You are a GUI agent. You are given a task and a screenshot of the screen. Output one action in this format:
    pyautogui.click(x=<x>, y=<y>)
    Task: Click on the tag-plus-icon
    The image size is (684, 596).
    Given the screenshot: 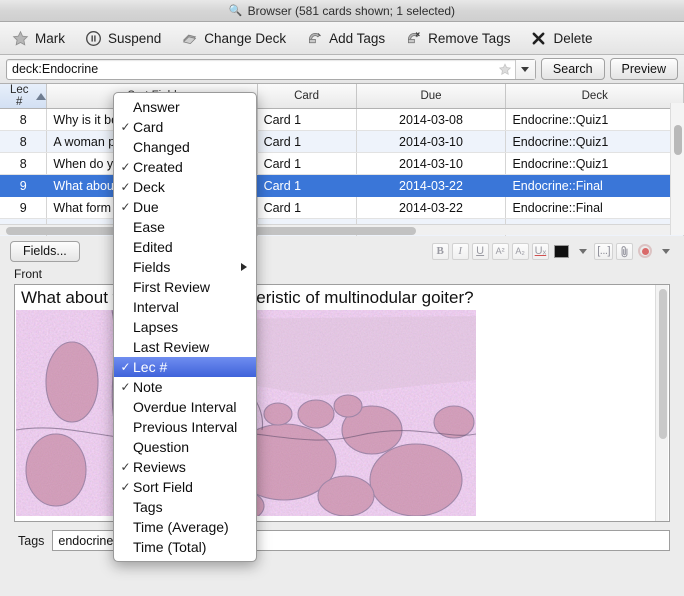 What is the action you would take?
    pyautogui.click(x=314, y=38)
    